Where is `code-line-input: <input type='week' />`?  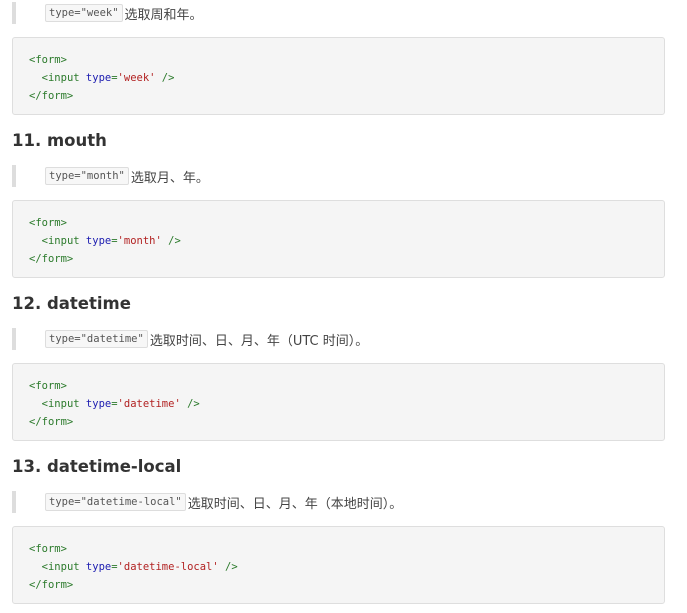 code-line-input: <input type='week' /> is located at coordinates (108, 78).